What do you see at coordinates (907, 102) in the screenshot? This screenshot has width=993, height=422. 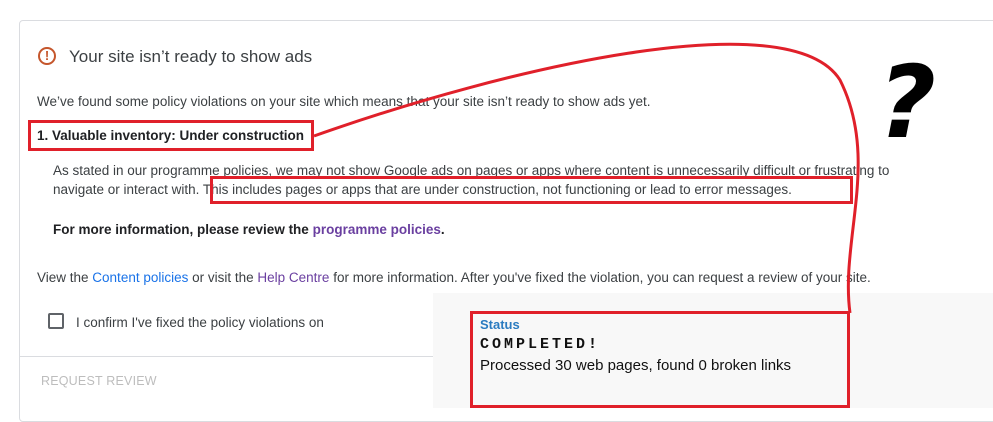 I see `question-mark-icon: ?` at bounding box center [907, 102].